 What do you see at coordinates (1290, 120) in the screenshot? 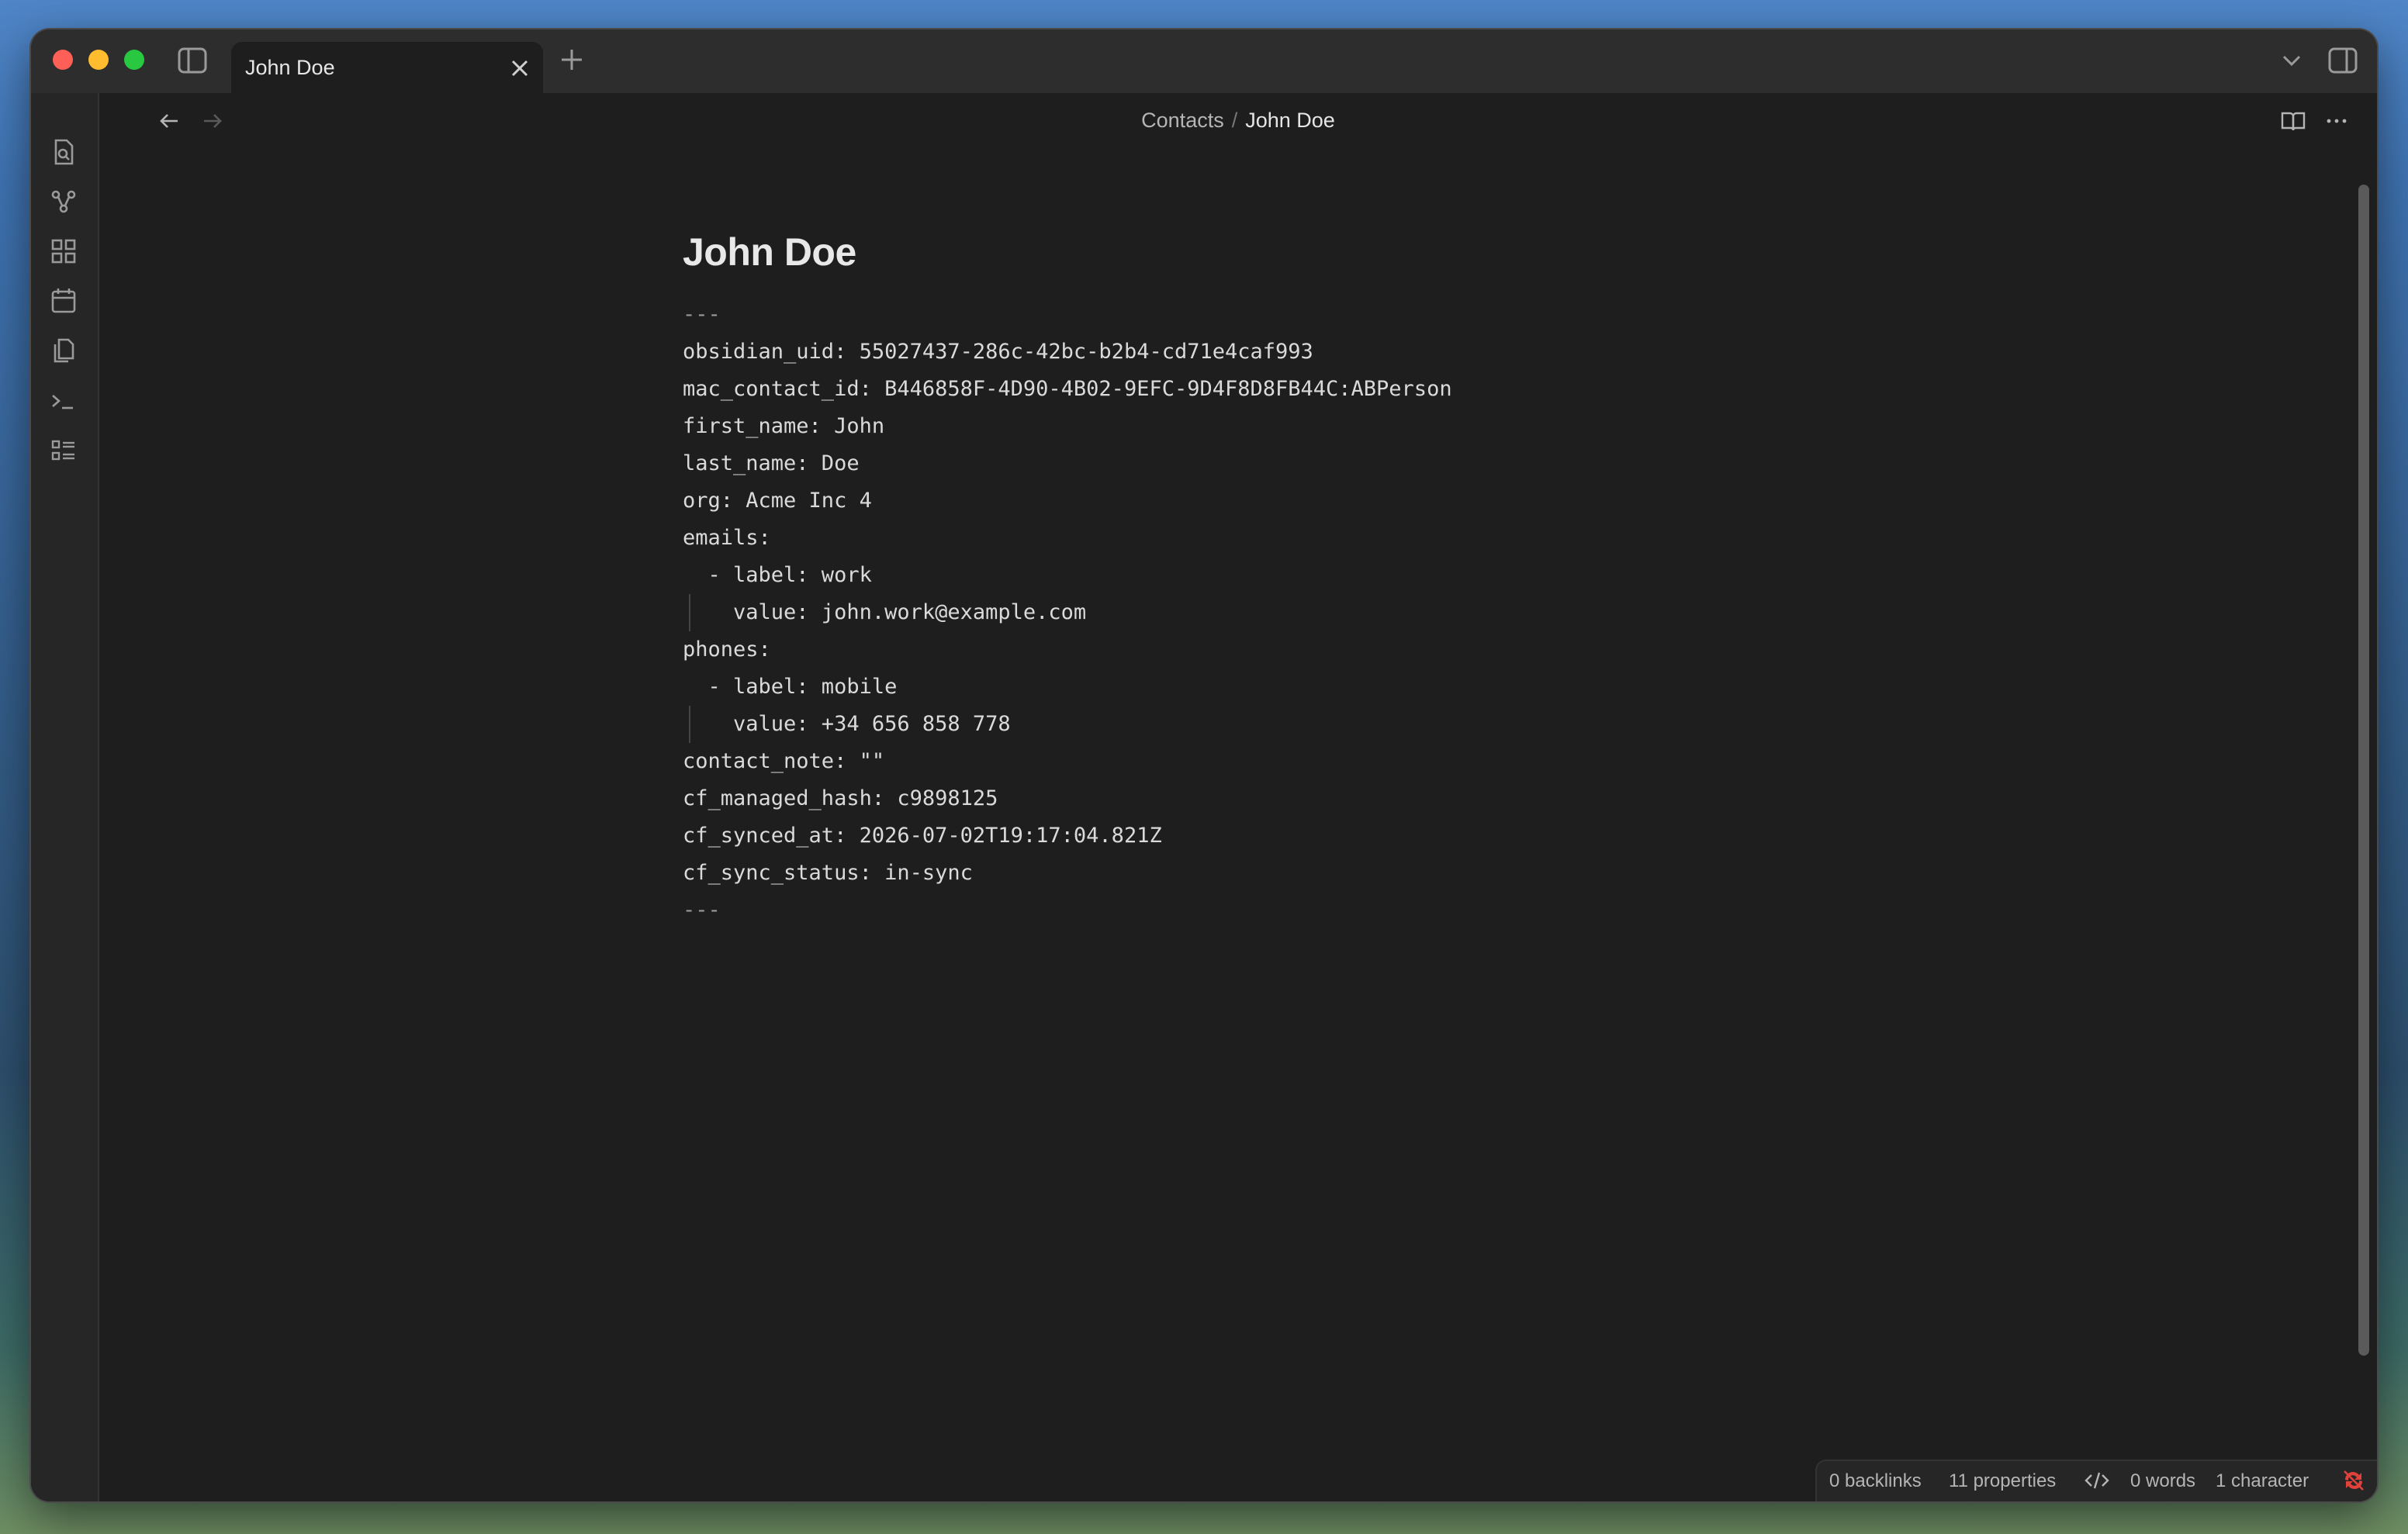
I see `breadcrumb-current: John Doe` at bounding box center [1290, 120].